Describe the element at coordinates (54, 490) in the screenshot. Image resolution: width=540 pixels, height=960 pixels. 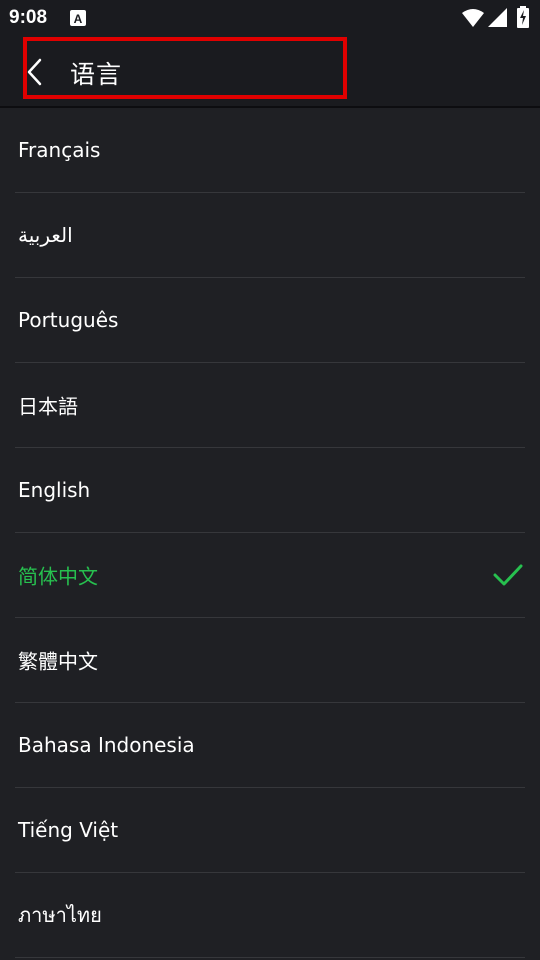
I see `language-label: English` at that location.